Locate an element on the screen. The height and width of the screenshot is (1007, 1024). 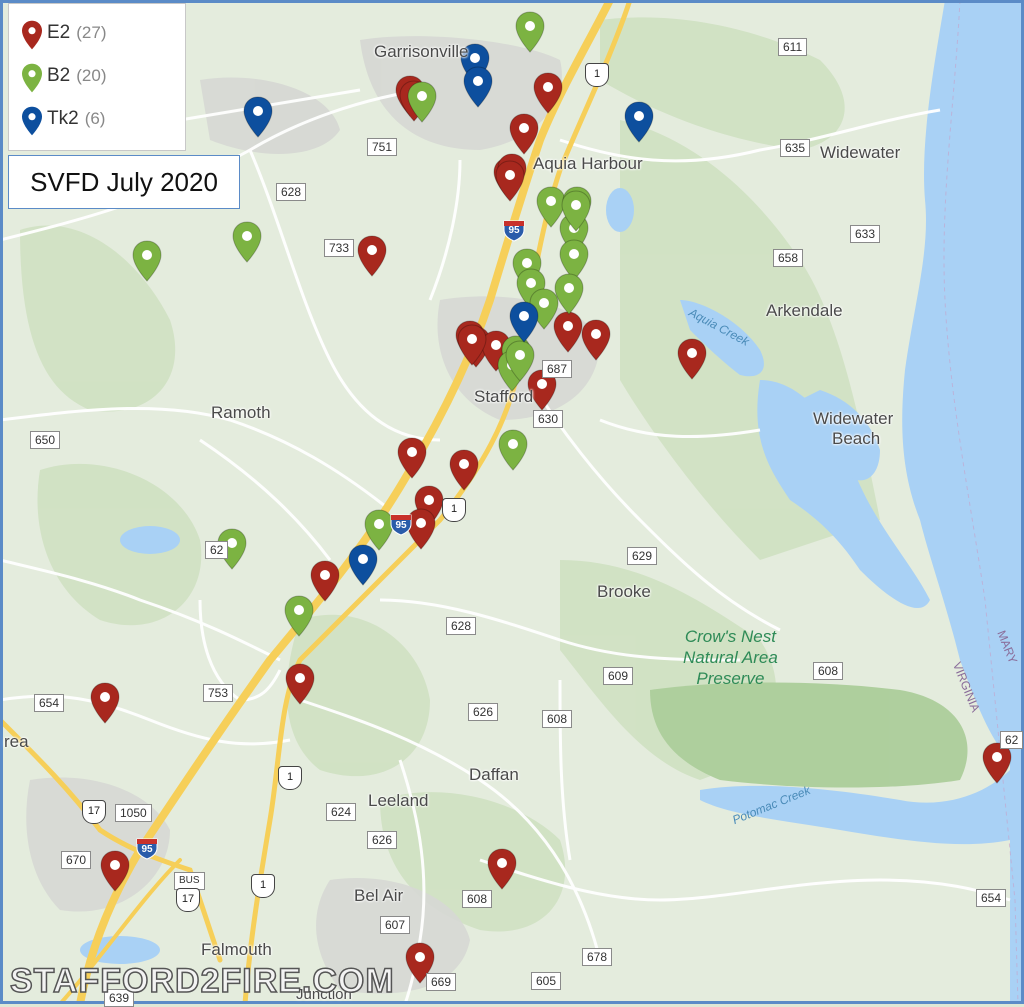
place-bel-air: Bel Air is located at coordinates (379, 895).